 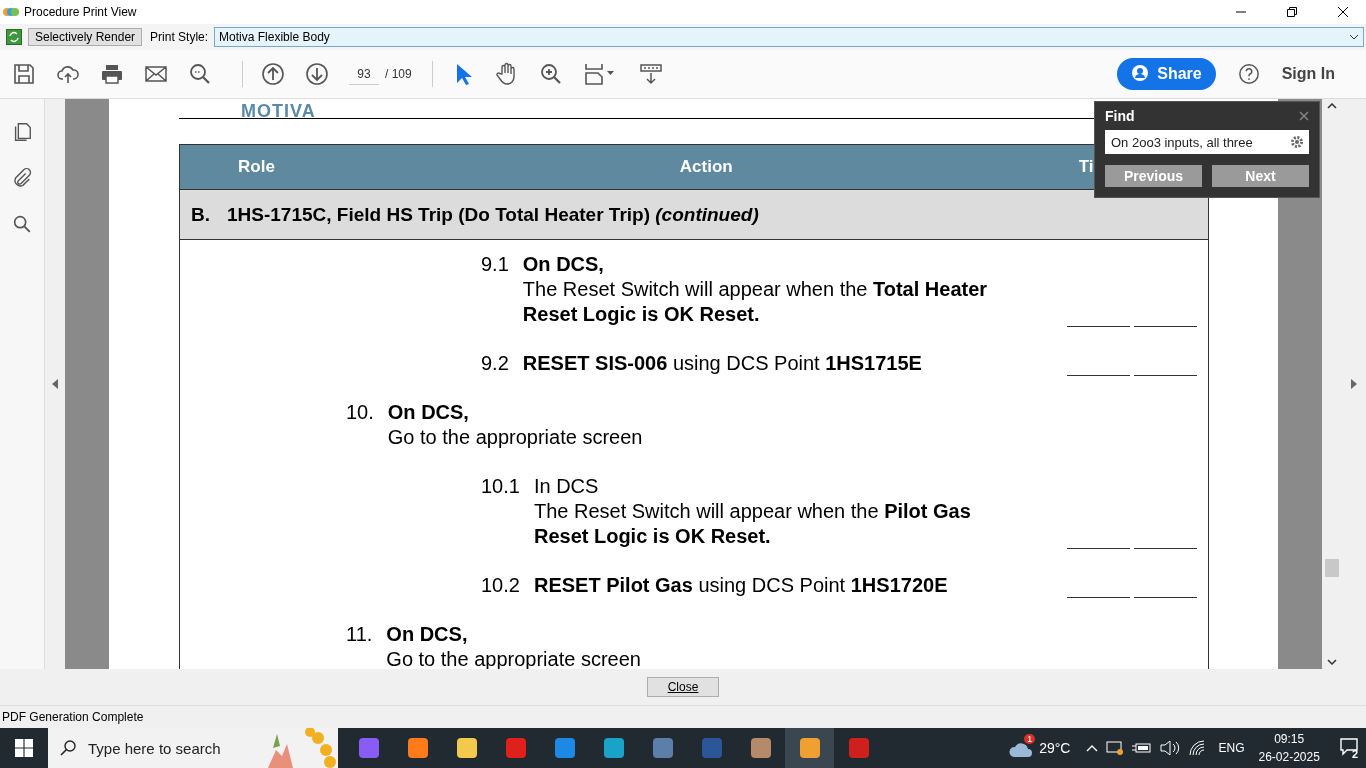 What do you see at coordinates (1120, 116) in the screenshot?
I see `find-title: Find` at bounding box center [1120, 116].